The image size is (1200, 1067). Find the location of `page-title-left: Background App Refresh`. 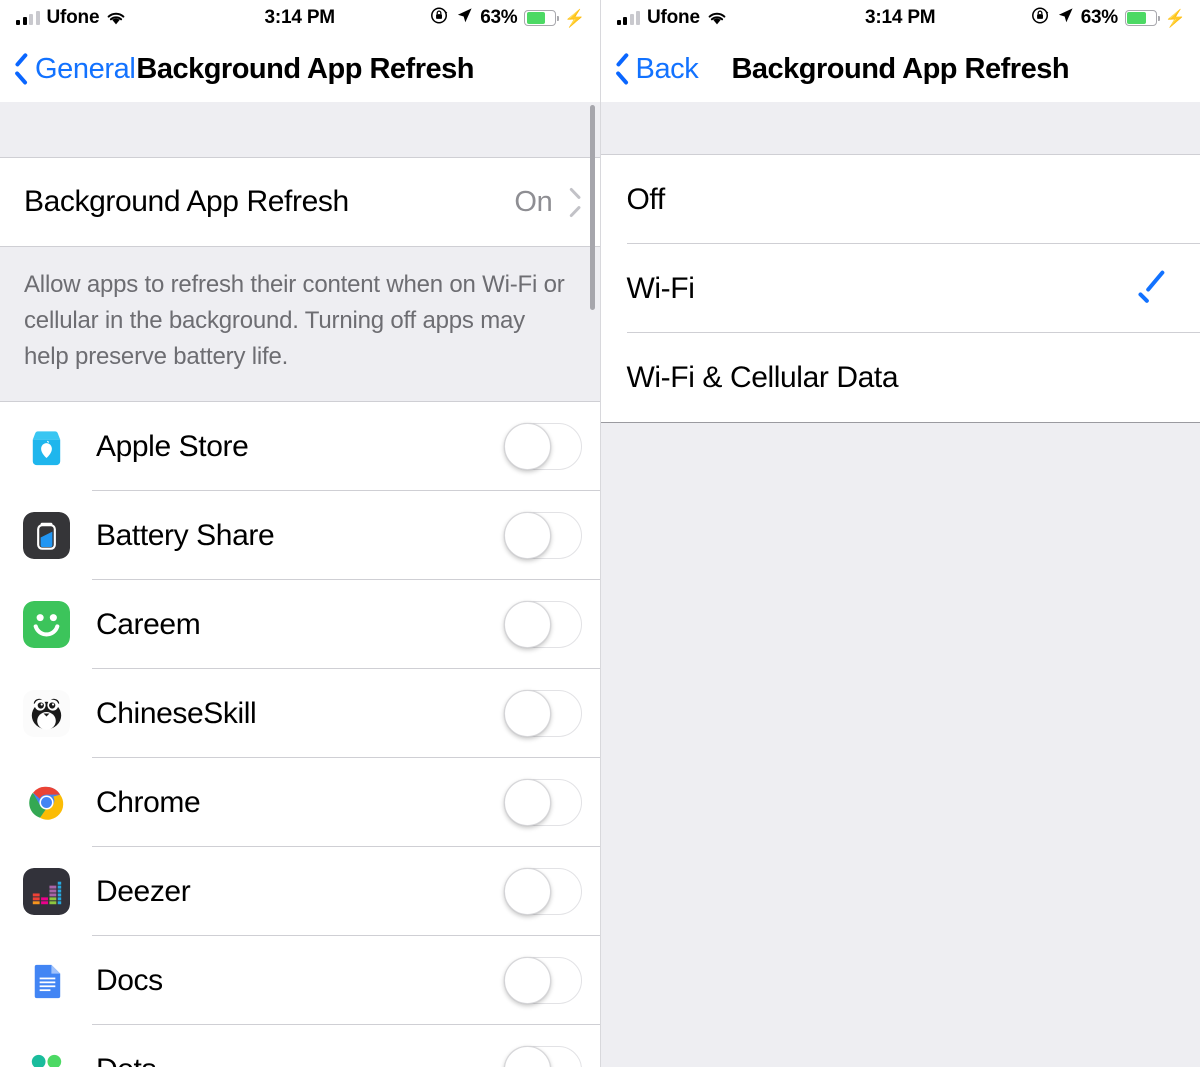

page-title-left: Background App Refresh is located at coordinates (305, 68).